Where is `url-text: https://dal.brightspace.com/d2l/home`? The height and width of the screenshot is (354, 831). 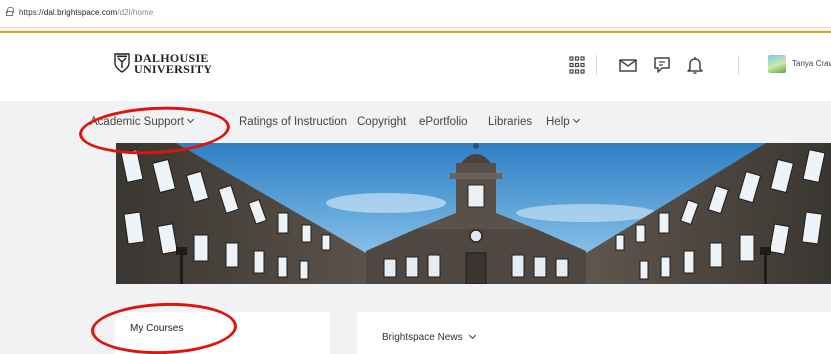 url-text: https://dal.brightspace.com/d2l/home is located at coordinates (86, 12).